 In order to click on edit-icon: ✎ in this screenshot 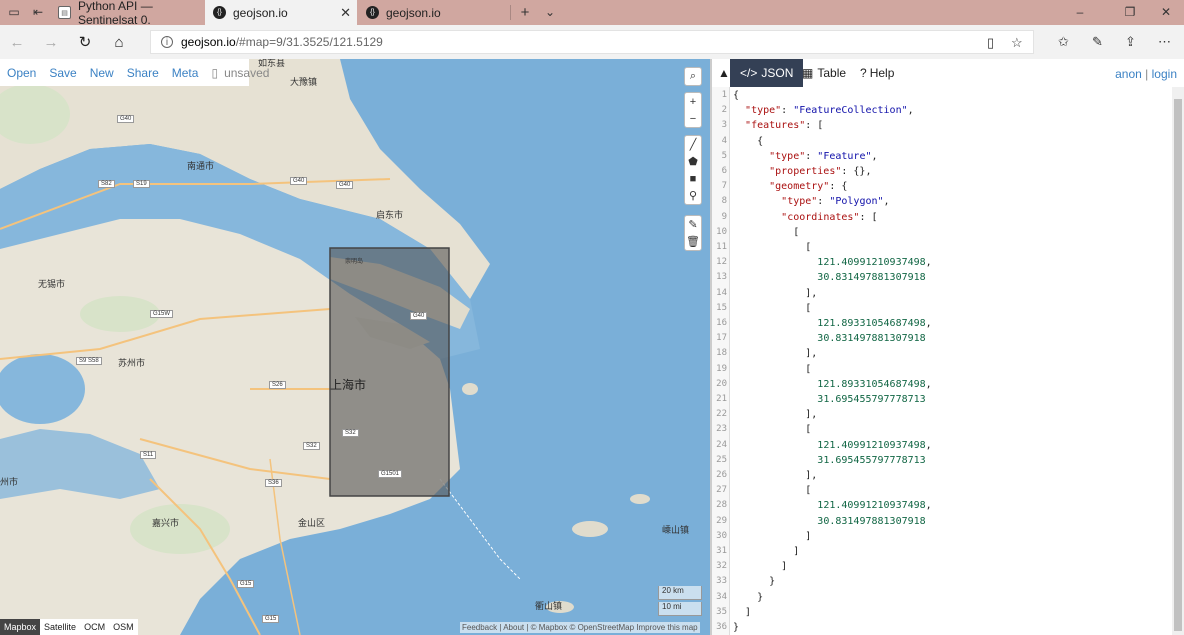, I will do `click(693, 224)`.